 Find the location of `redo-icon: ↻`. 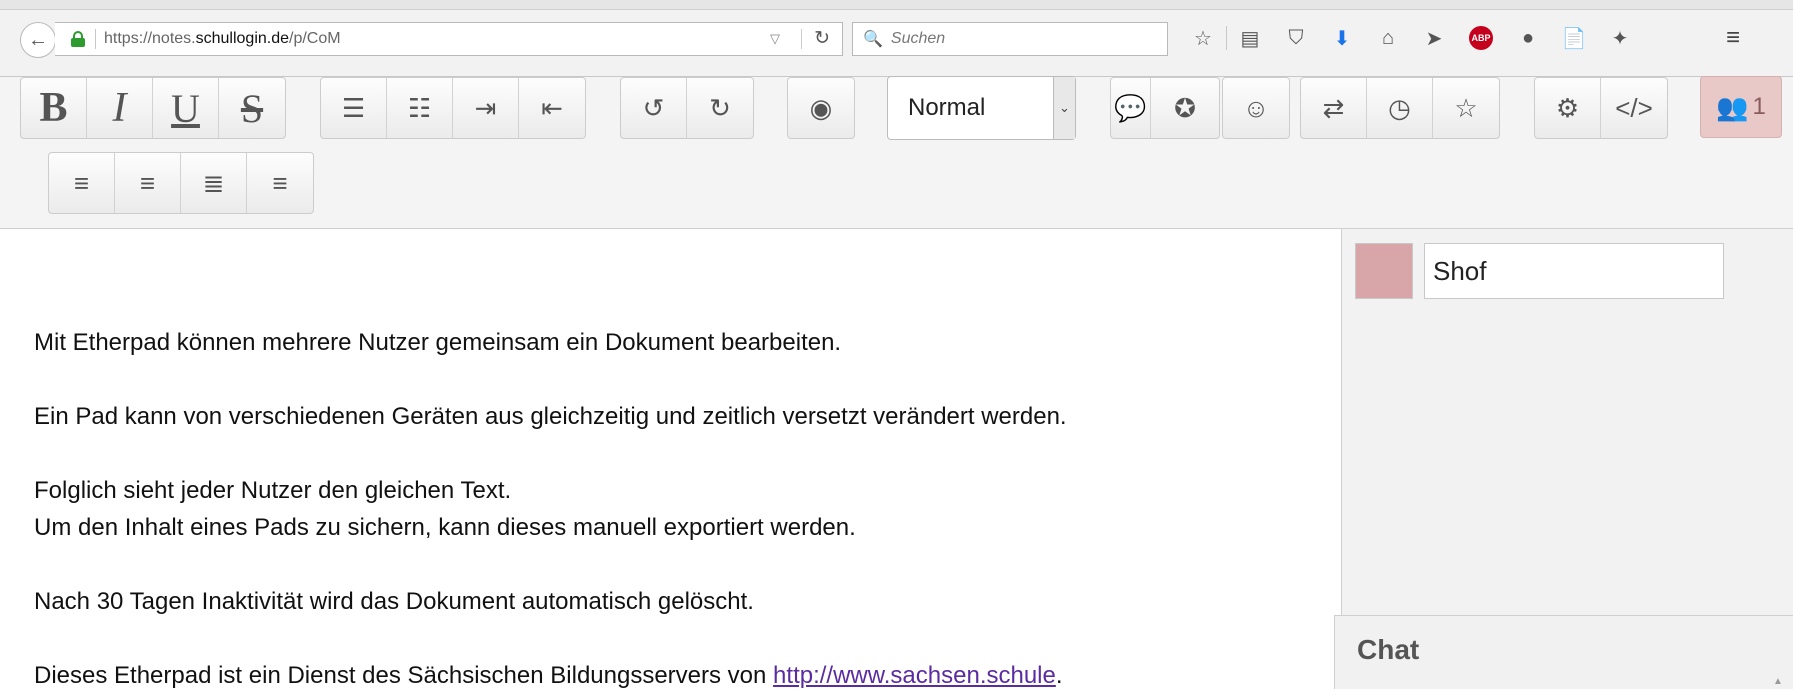

redo-icon: ↻ is located at coordinates (720, 107).